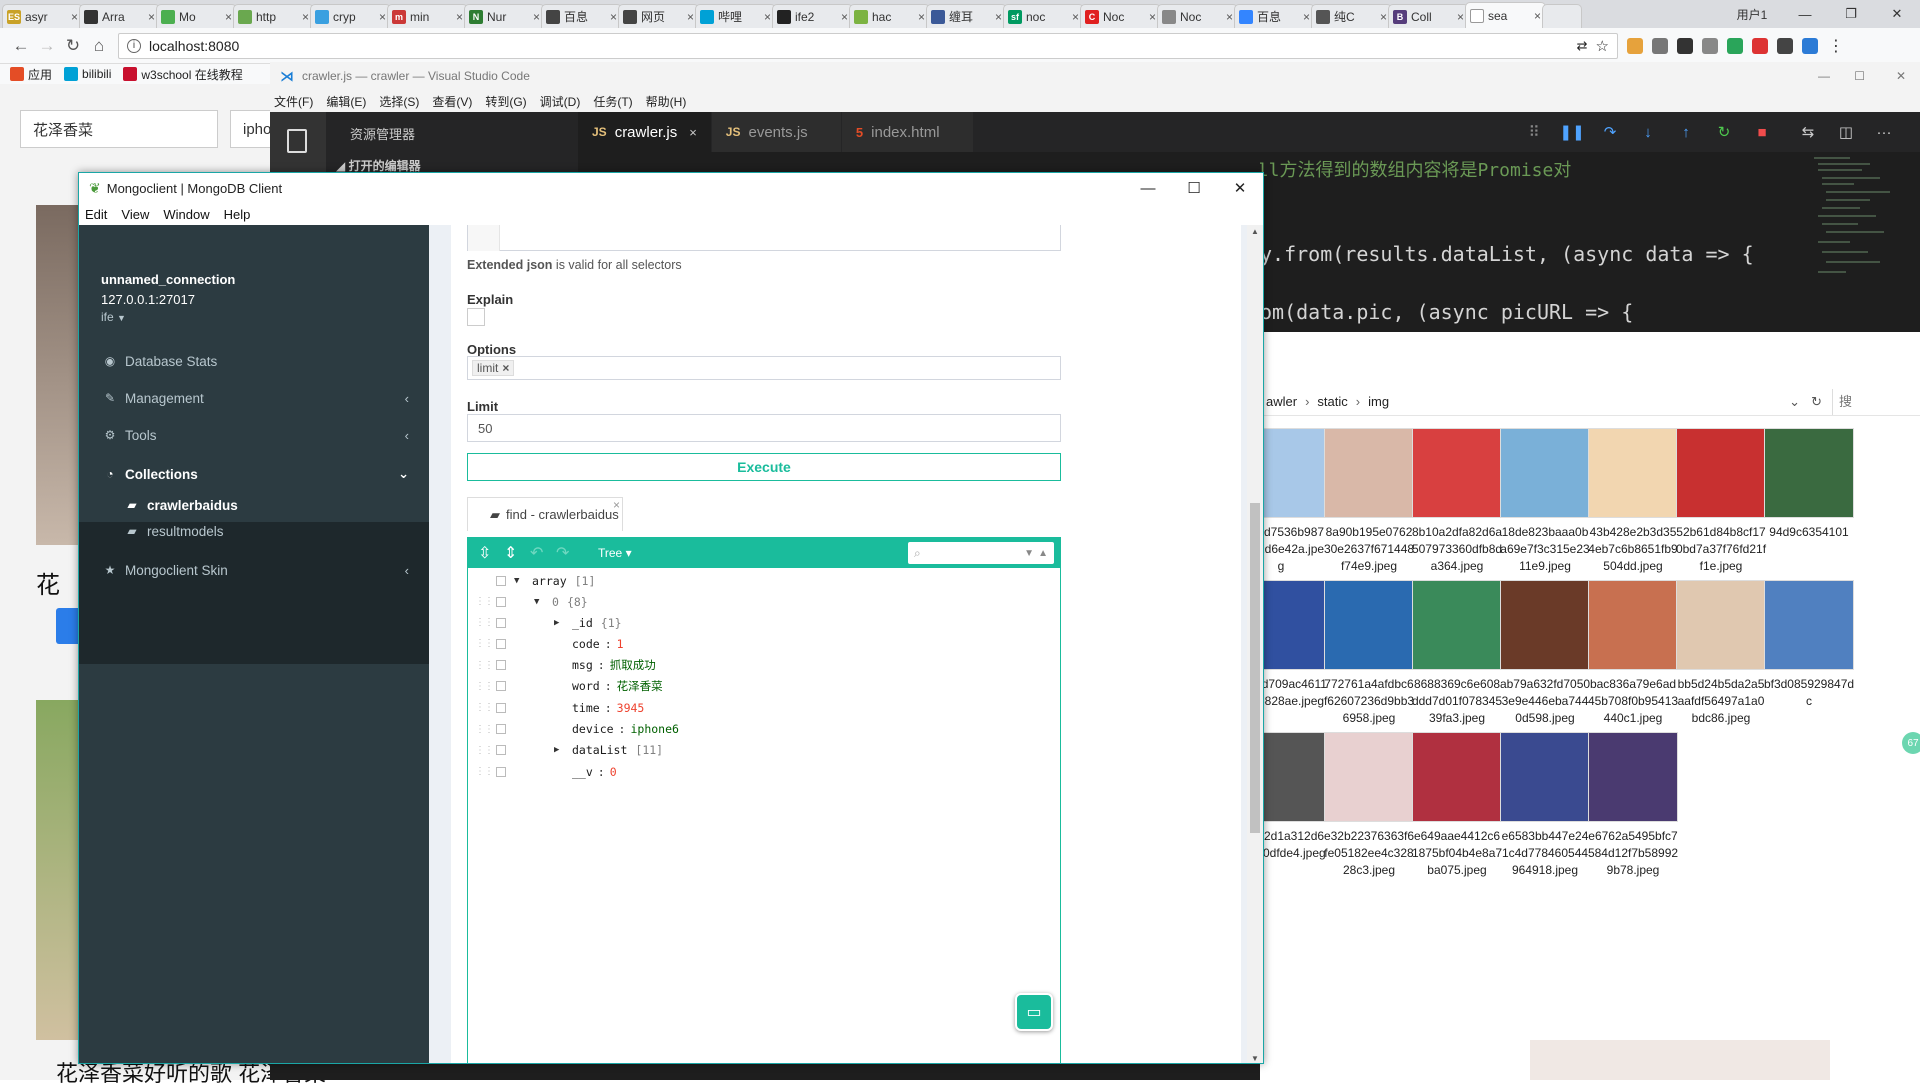  What do you see at coordinates (560, 101) in the screenshot?
I see `vscode-menu-item: 调试(D)` at bounding box center [560, 101].